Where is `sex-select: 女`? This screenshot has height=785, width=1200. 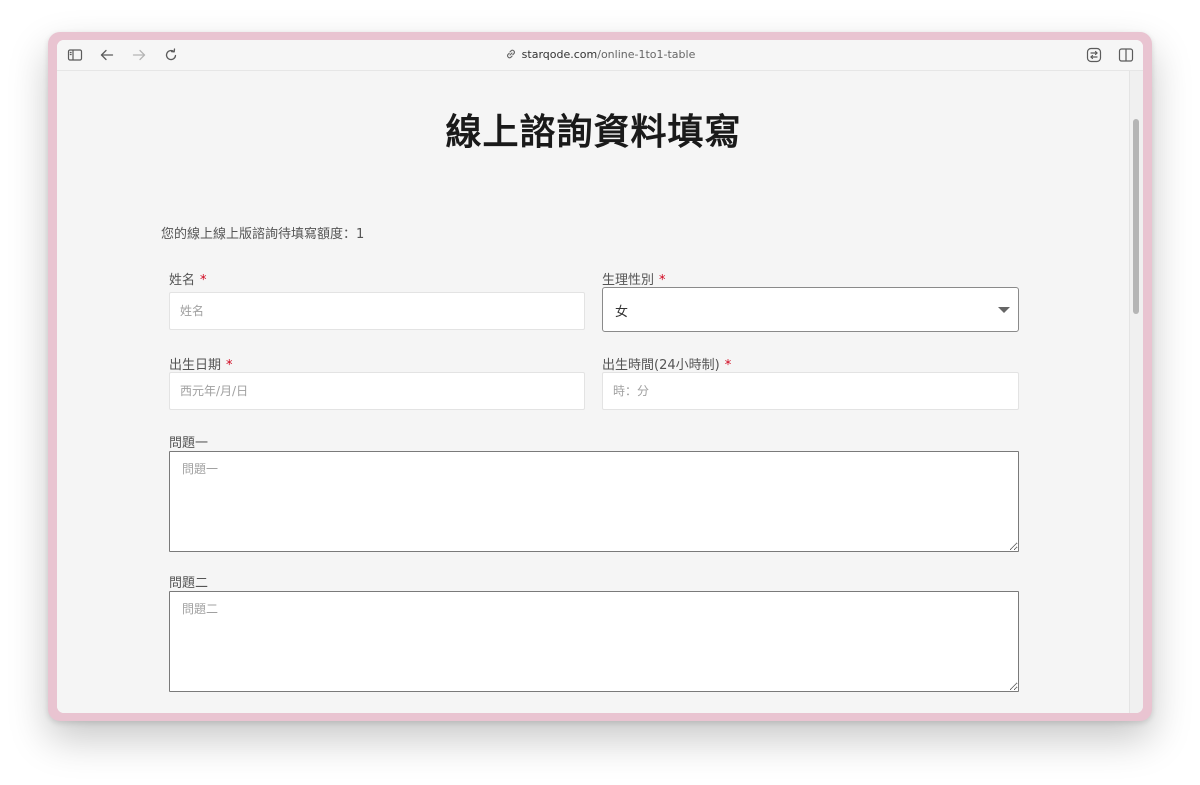
sex-select: 女 is located at coordinates (810, 309).